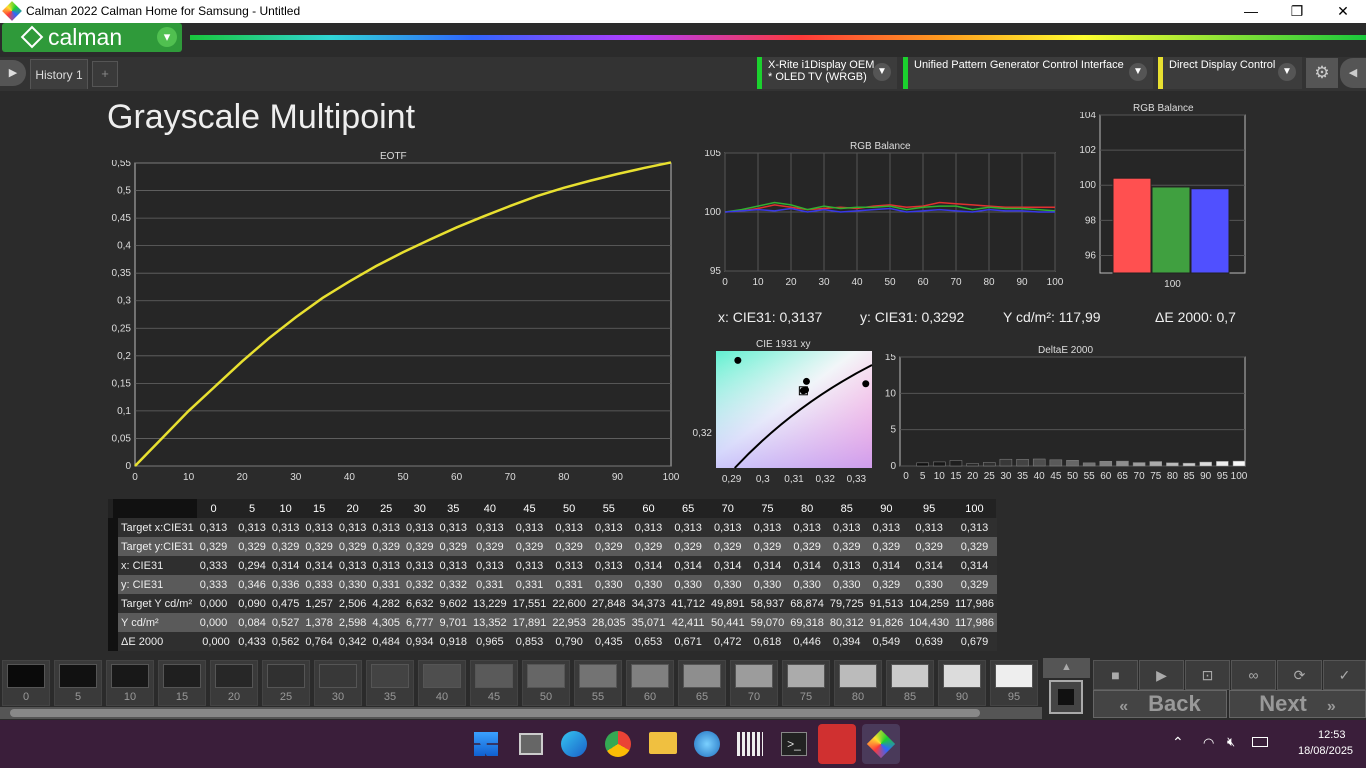  Describe the element at coordinates (1066, 697) in the screenshot. I see `stop-square-icon` at that location.